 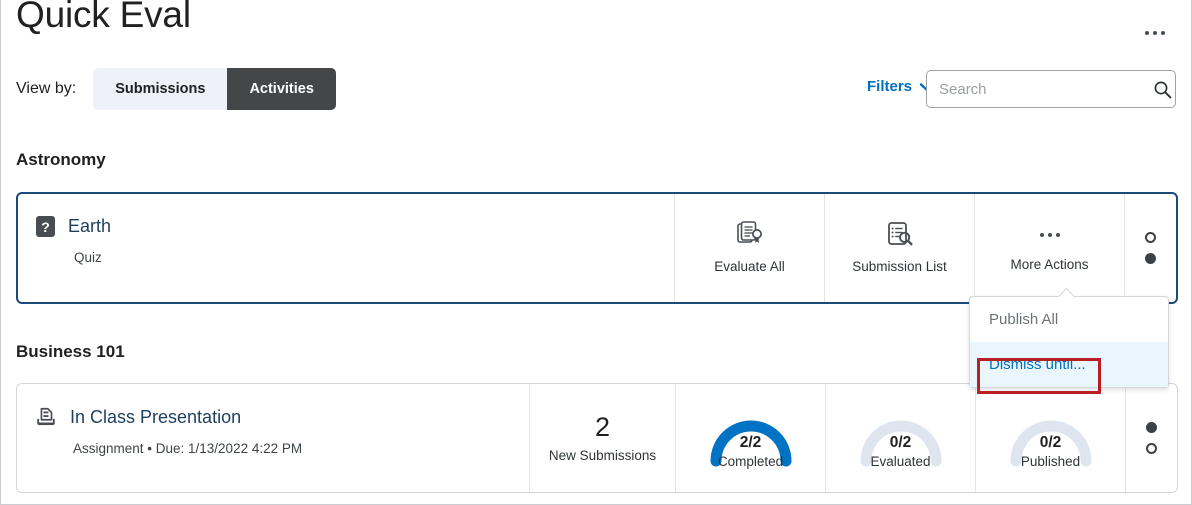 I want to click on gauge-label: Completed, so click(x=750, y=461).